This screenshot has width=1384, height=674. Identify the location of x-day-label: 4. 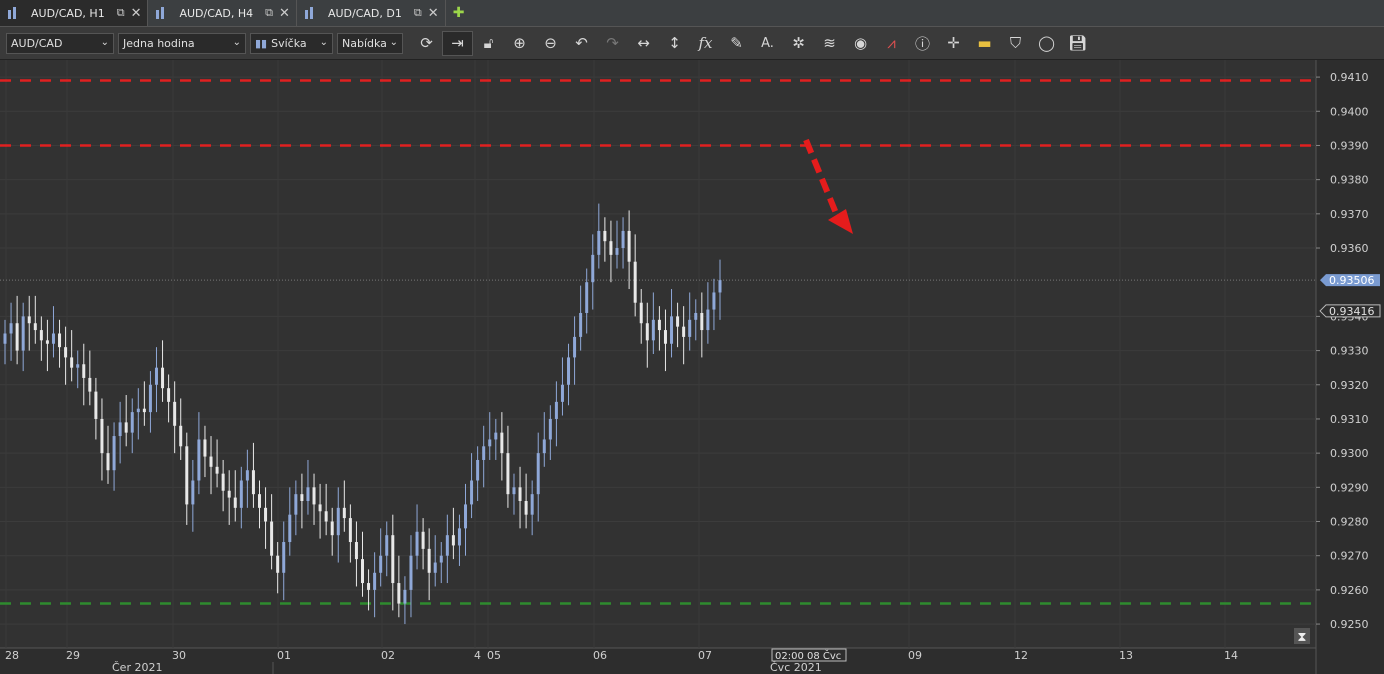
(477, 655).